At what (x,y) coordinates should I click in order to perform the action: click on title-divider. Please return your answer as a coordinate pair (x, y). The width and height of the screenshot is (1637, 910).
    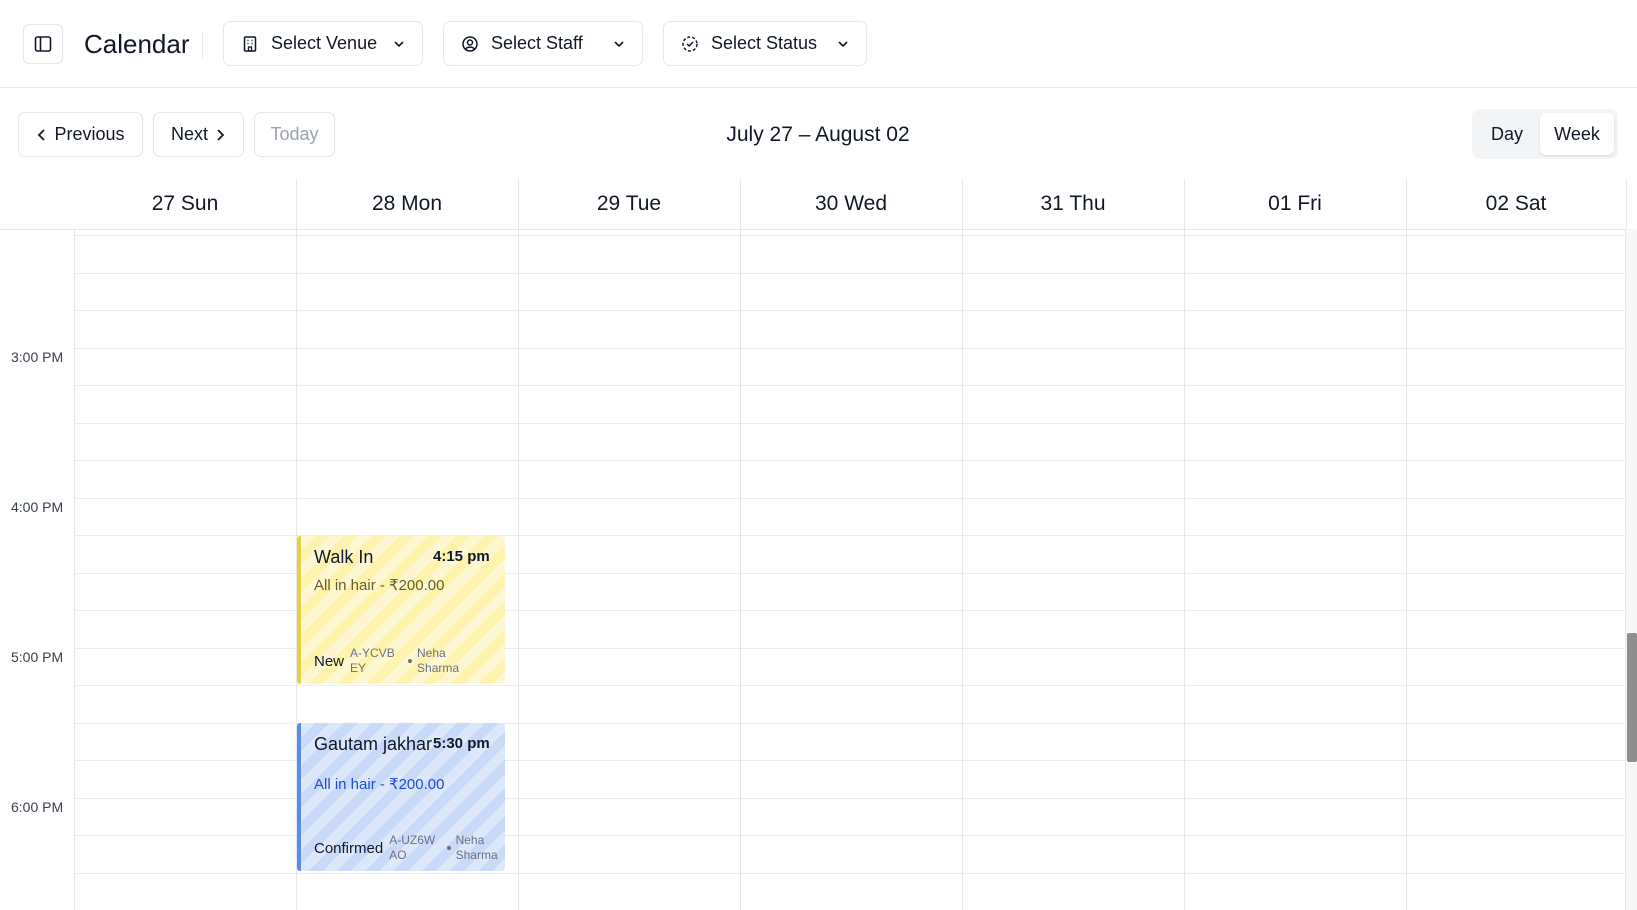
    Looking at the image, I should click on (202, 45).